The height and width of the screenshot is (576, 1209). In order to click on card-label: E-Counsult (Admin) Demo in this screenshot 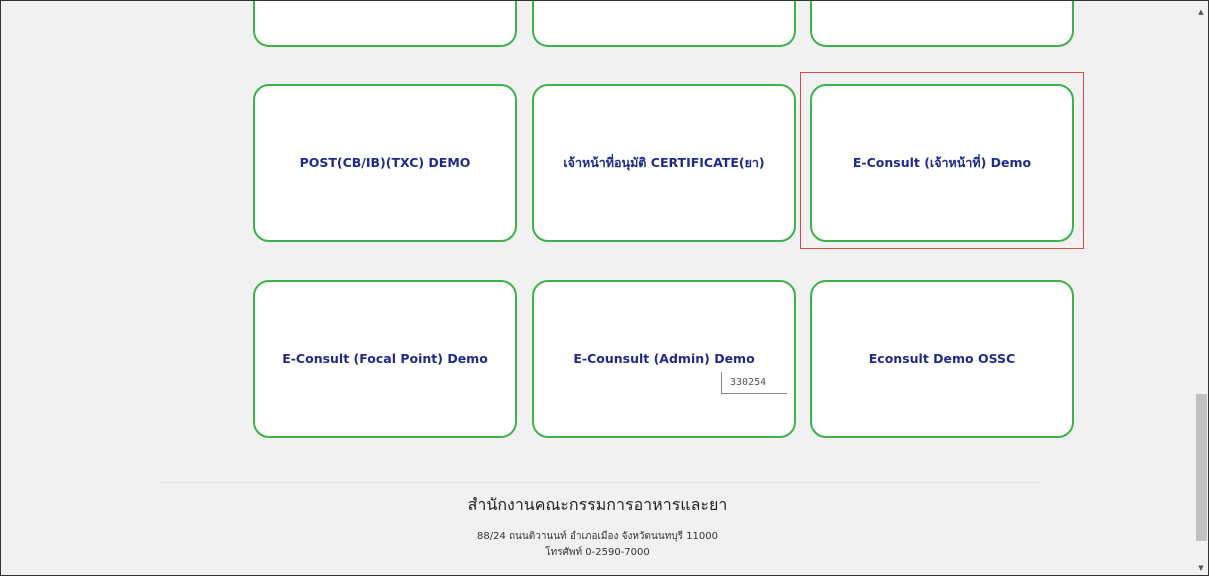, I will do `click(664, 358)`.